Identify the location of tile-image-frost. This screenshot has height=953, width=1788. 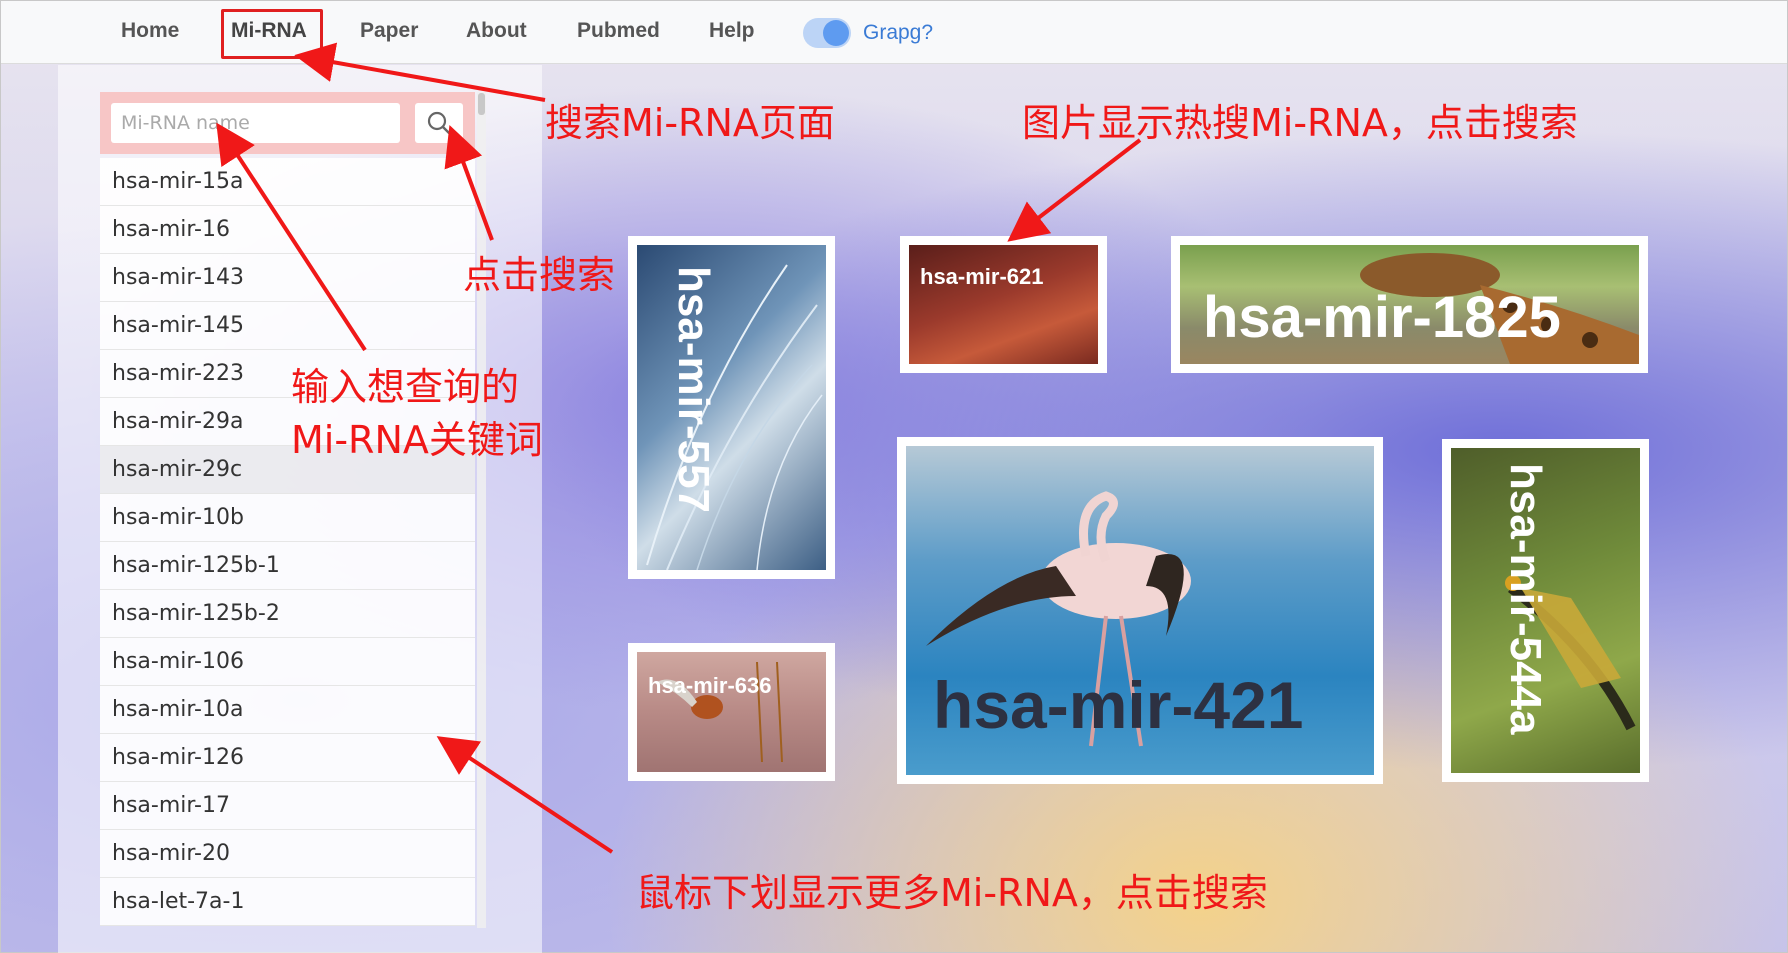
(731, 407).